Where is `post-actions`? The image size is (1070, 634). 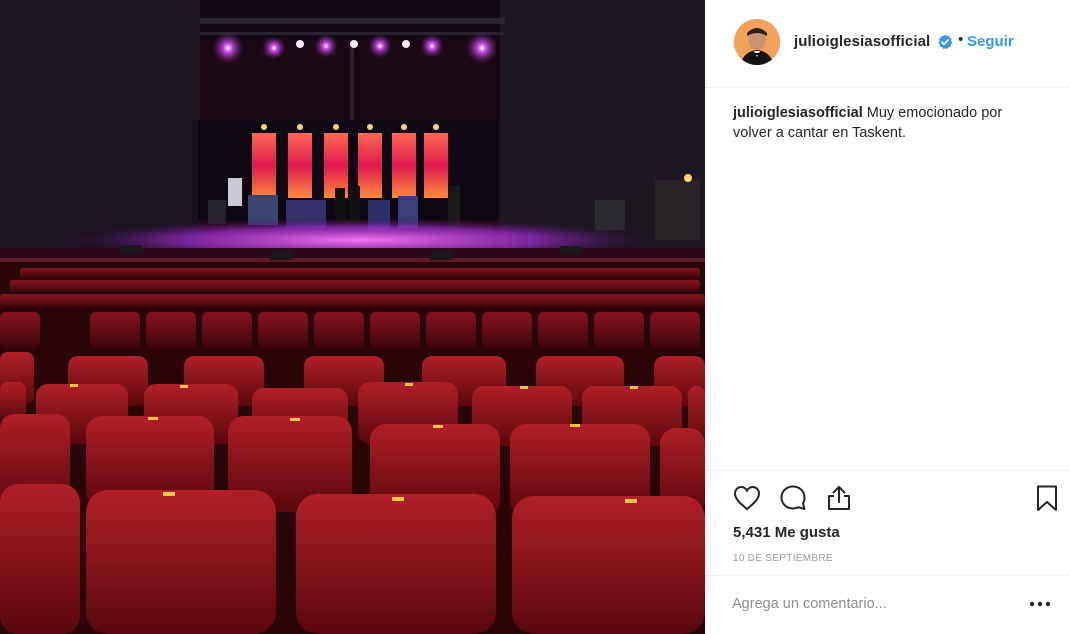
post-actions is located at coordinates (888, 500).